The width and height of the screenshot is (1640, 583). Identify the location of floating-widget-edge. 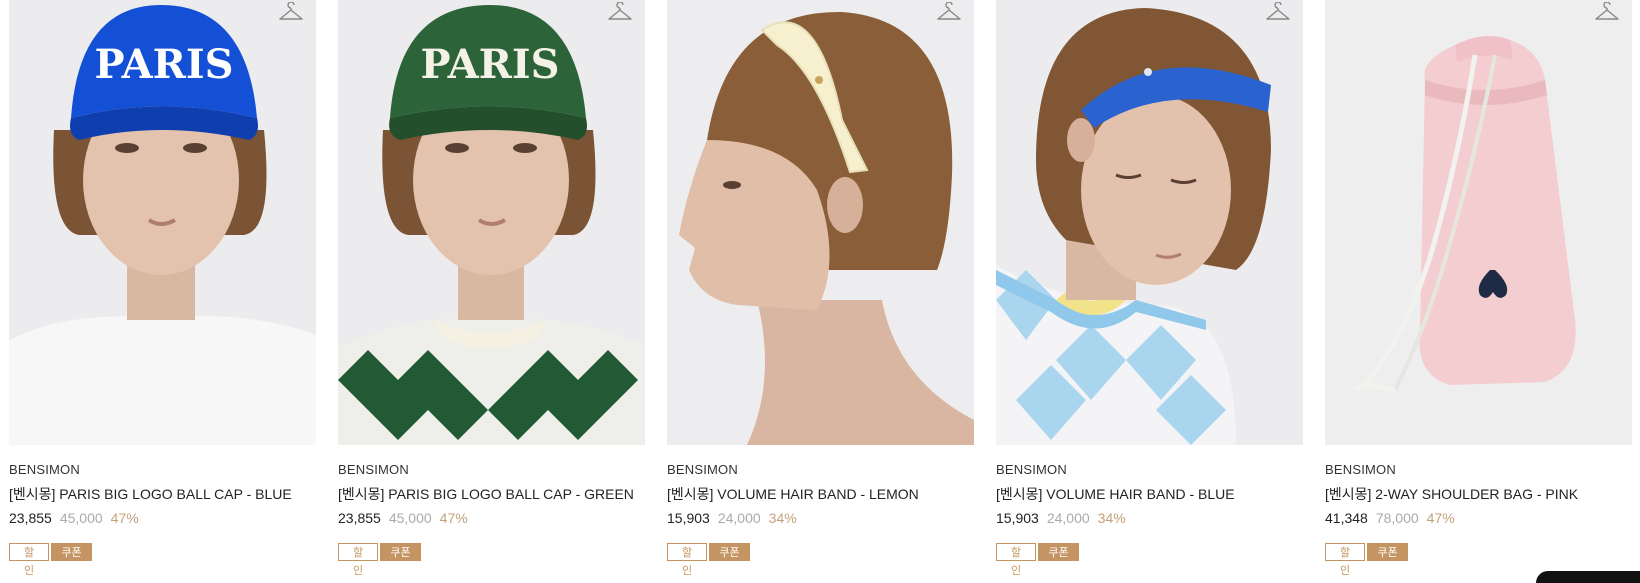
(1588, 577).